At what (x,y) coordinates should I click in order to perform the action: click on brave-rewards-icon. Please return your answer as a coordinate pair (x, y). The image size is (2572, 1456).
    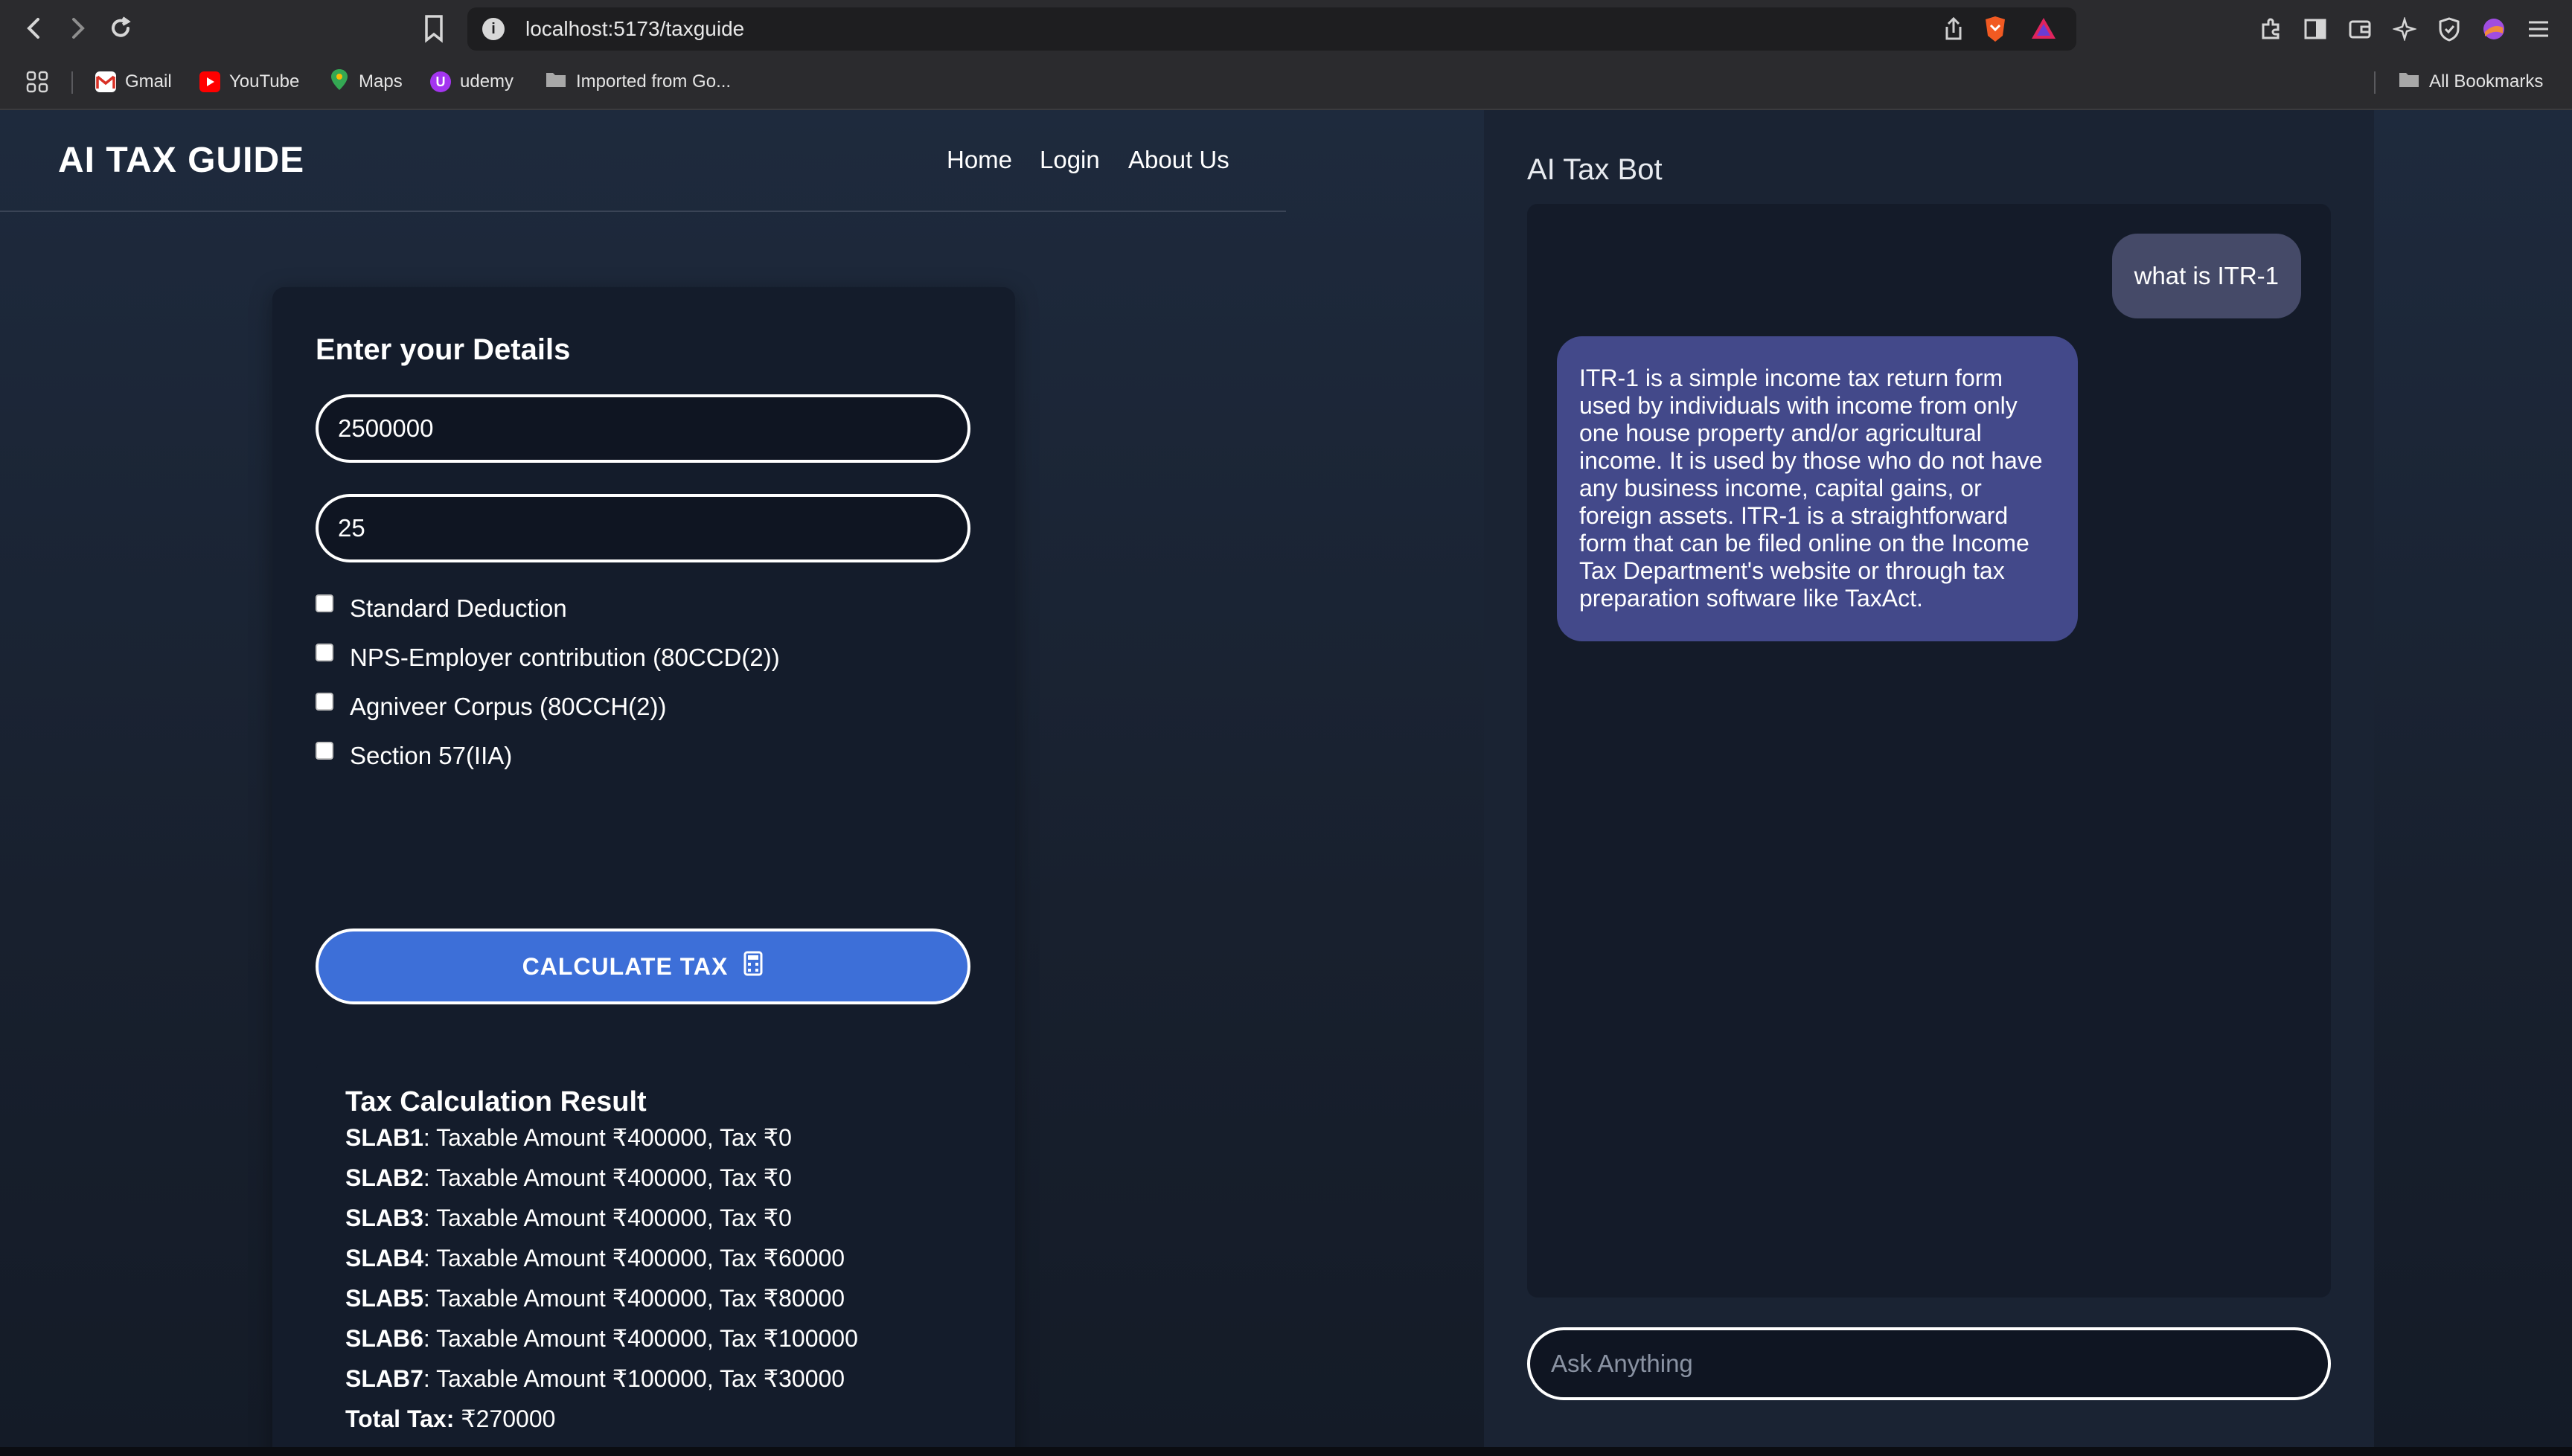
    Looking at the image, I should click on (2043, 30).